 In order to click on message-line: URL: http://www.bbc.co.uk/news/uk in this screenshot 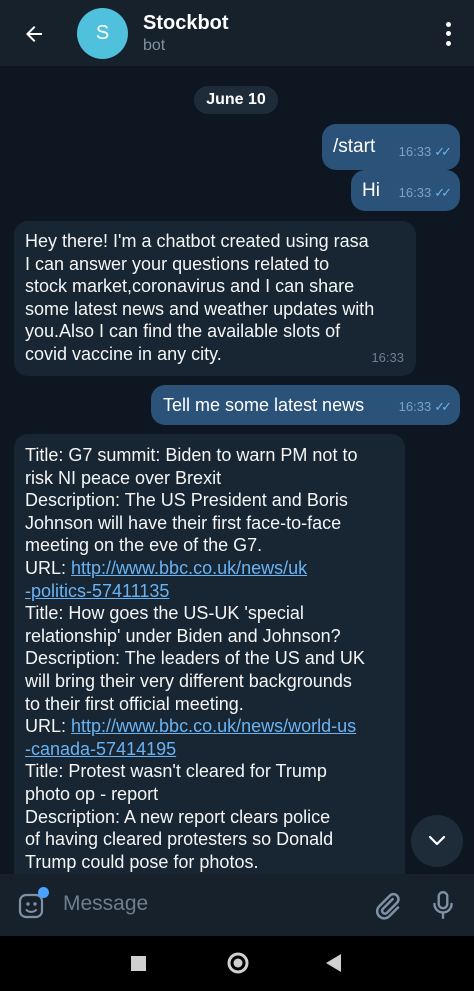, I will do `click(209, 568)`.